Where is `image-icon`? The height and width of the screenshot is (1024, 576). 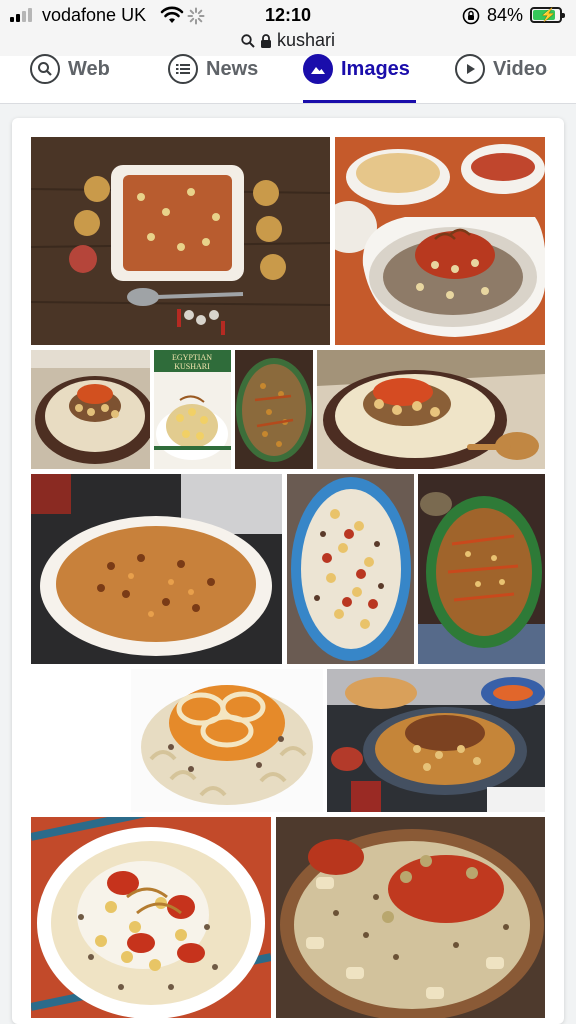 image-icon is located at coordinates (318, 69).